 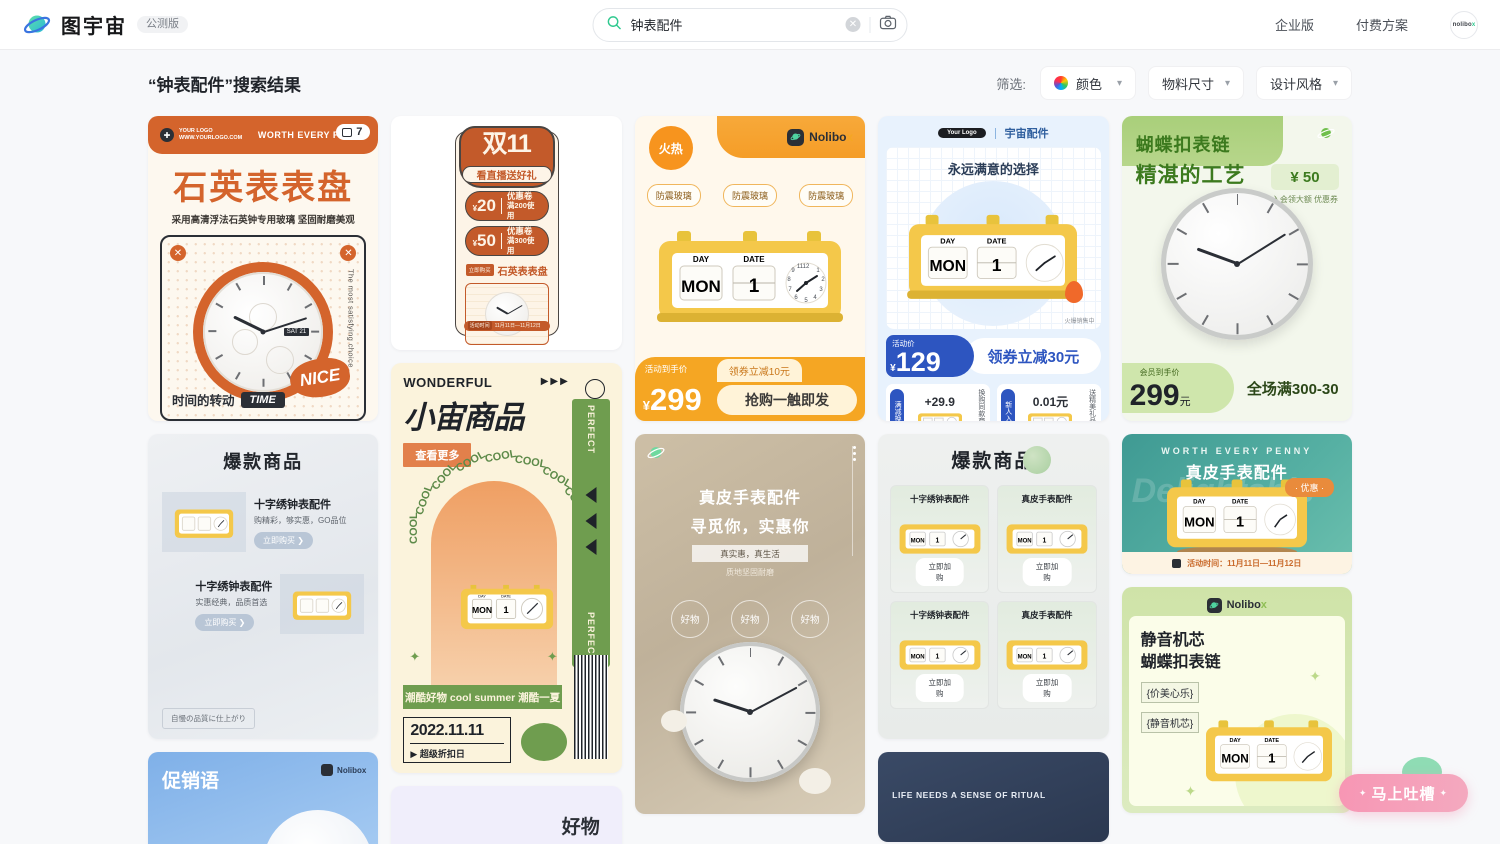 What do you see at coordinates (447, 730) in the screenshot?
I see `promo-date: 2022.11.11` at bounding box center [447, 730].